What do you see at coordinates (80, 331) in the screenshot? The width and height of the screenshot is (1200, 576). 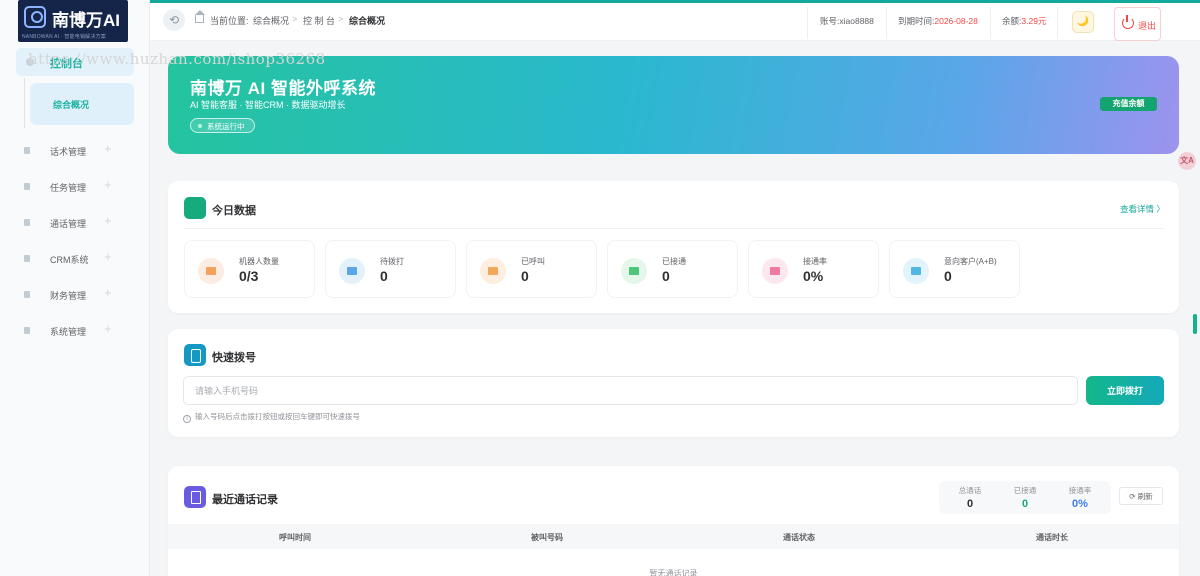 I see `sidebar-item-system: 系统管理 +` at bounding box center [80, 331].